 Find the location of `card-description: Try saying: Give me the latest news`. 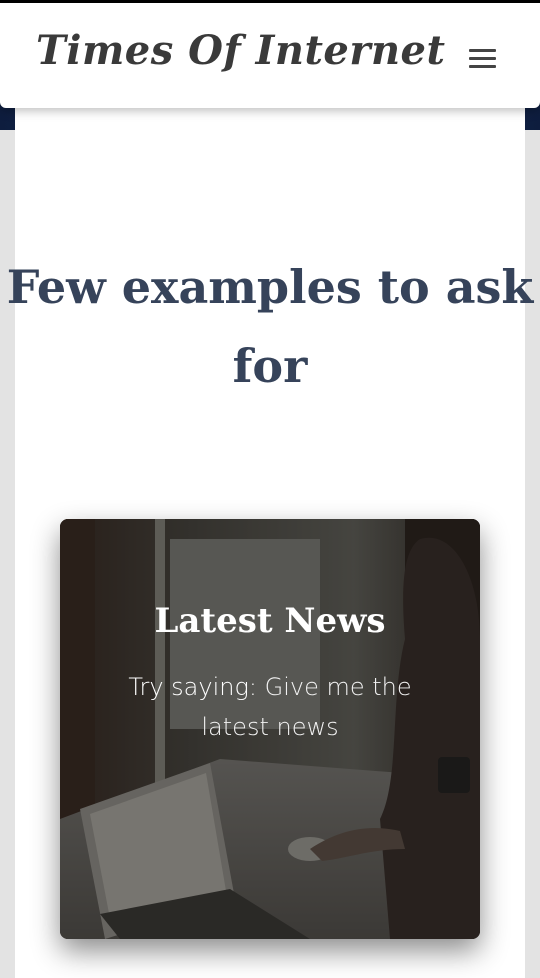

card-description: Try saying: Give me the latest news is located at coordinates (270, 707).